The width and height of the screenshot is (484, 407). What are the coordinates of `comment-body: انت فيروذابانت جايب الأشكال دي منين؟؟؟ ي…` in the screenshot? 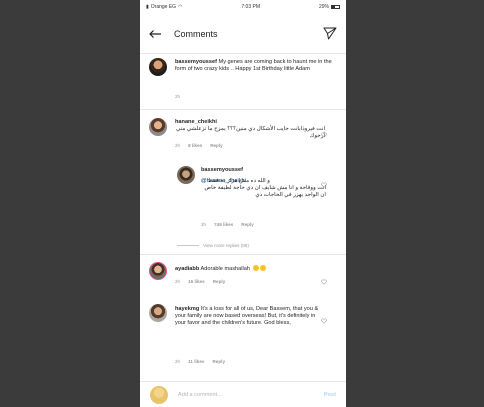 It's located at (250, 132).